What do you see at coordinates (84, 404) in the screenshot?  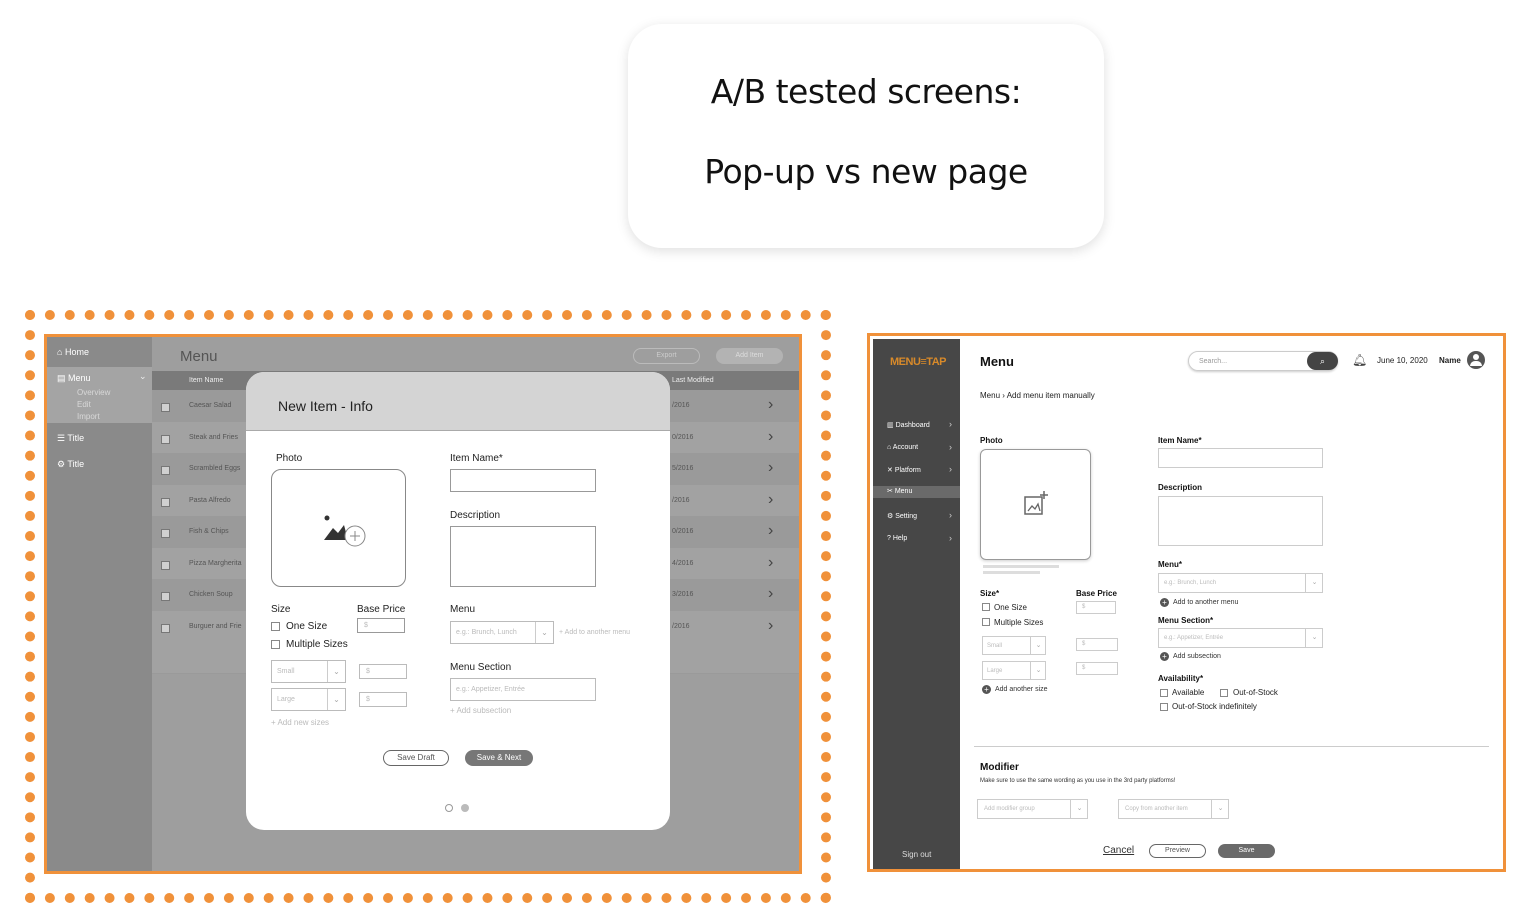 I see `sidebar-sub-edit: Edit` at bounding box center [84, 404].